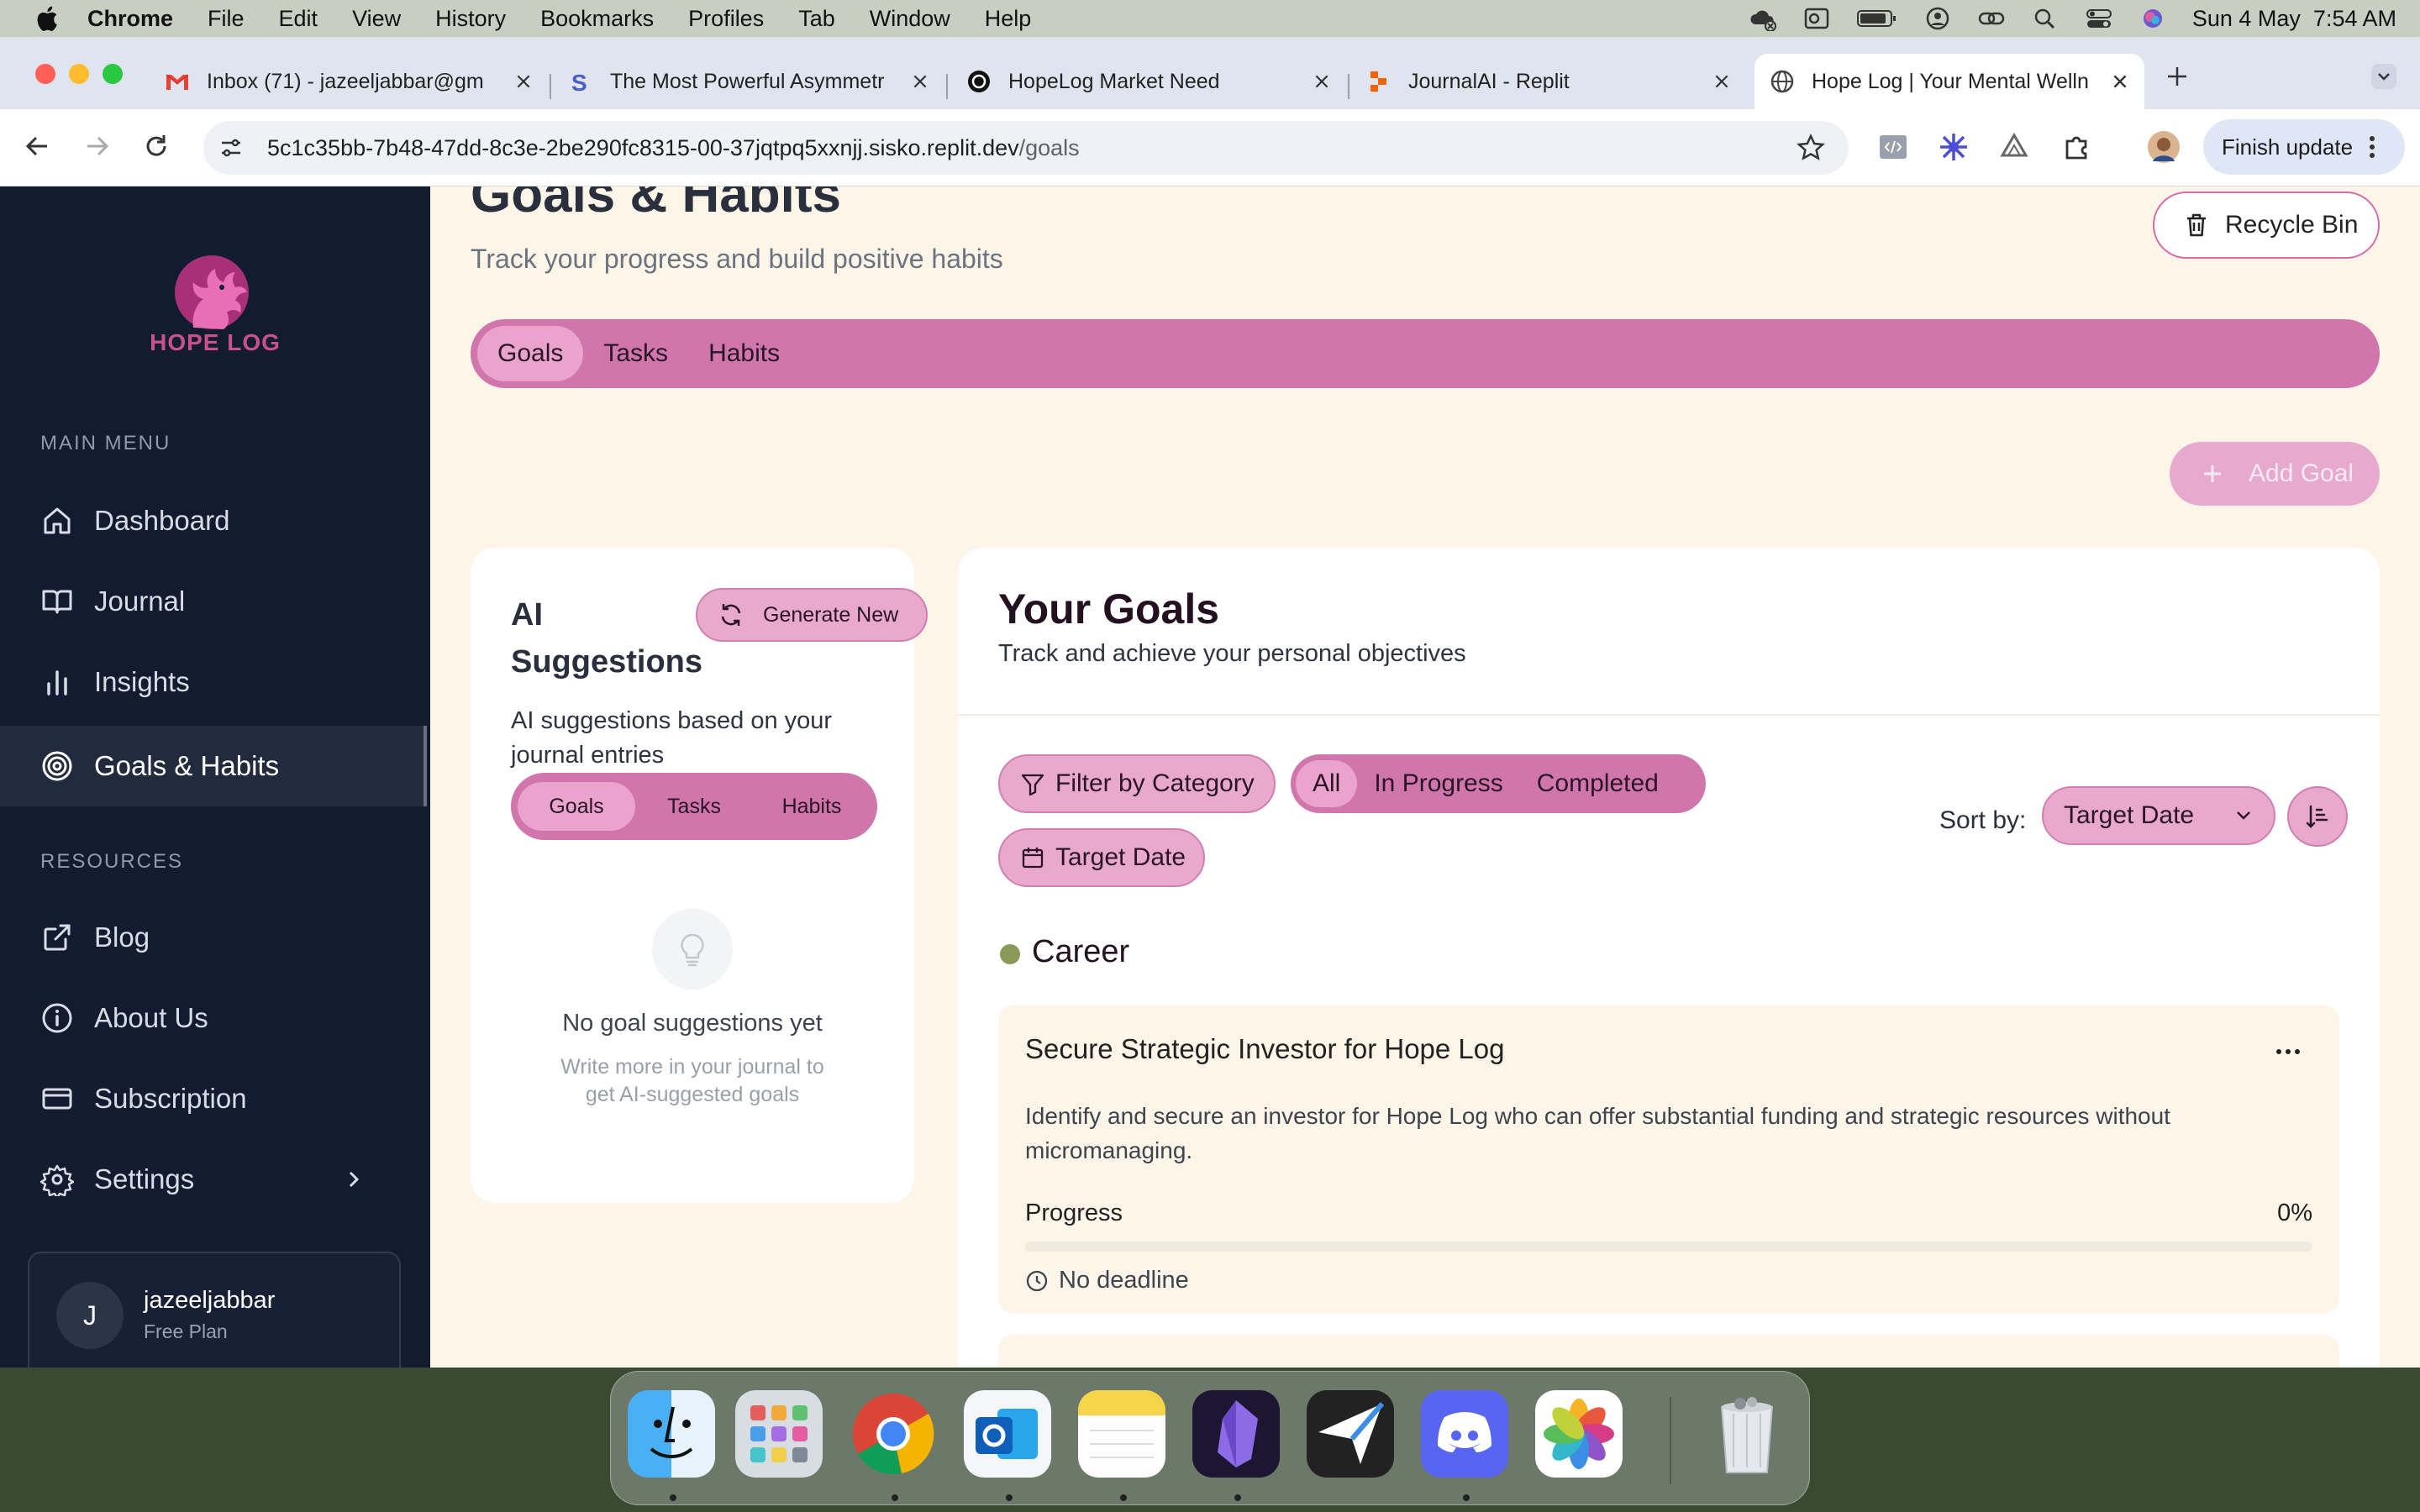 The width and height of the screenshot is (2420, 1512). I want to click on apple-icon, so click(46, 18).